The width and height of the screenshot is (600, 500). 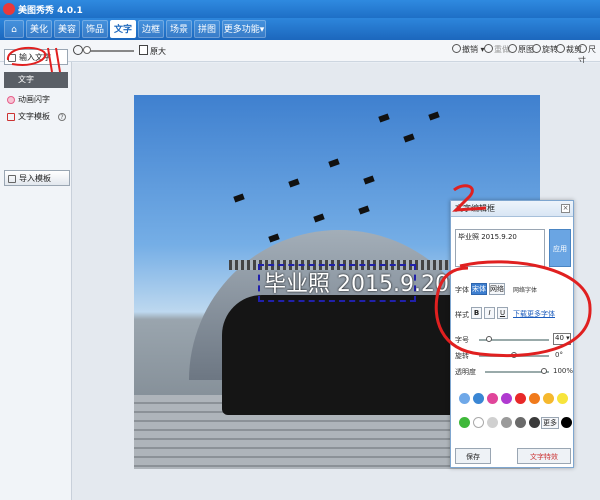 I want to click on main-menu: ⌂ 美化 美容 饰品 文字 边框 场景 拼图 更多功能▾, so click(x=300, y=29).